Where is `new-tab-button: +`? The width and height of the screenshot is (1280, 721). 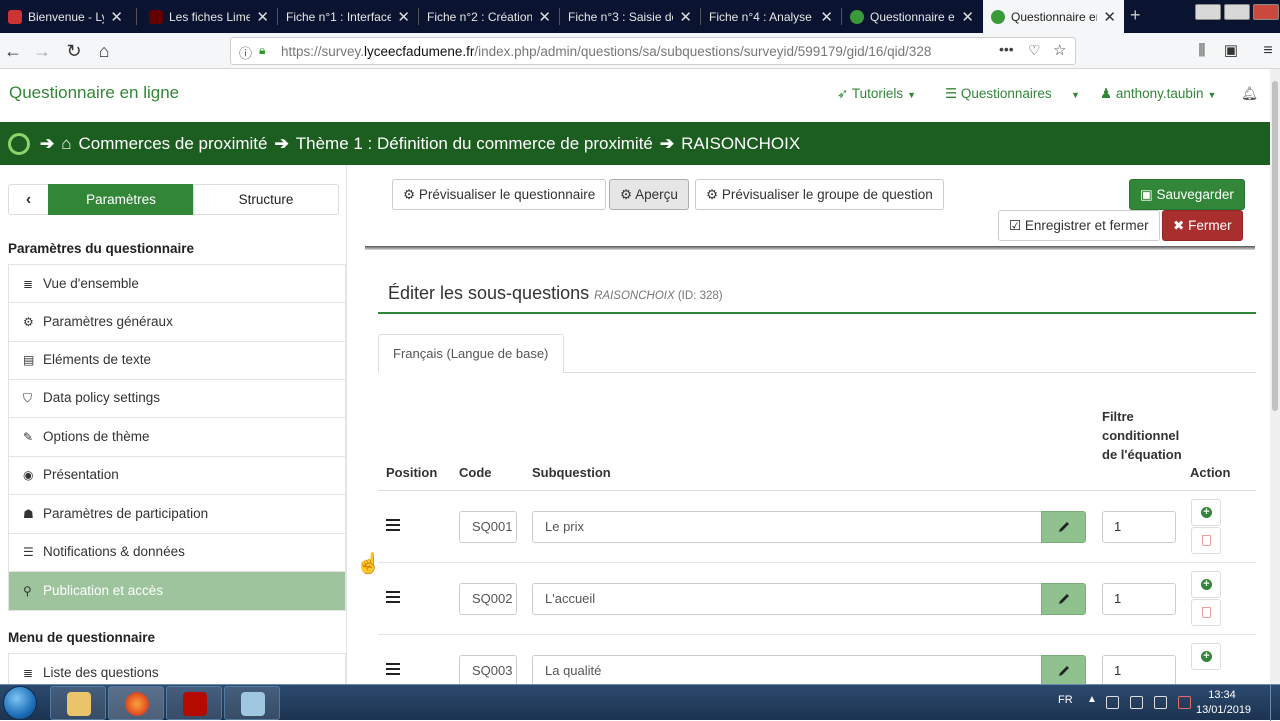 new-tab-button: + is located at coordinates (1135, 15).